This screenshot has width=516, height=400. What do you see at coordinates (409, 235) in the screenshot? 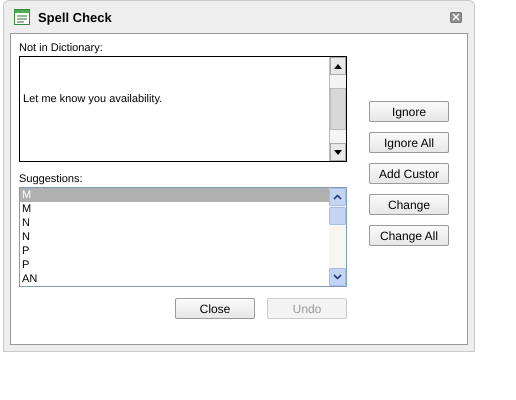
I see `action-button: Change All` at bounding box center [409, 235].